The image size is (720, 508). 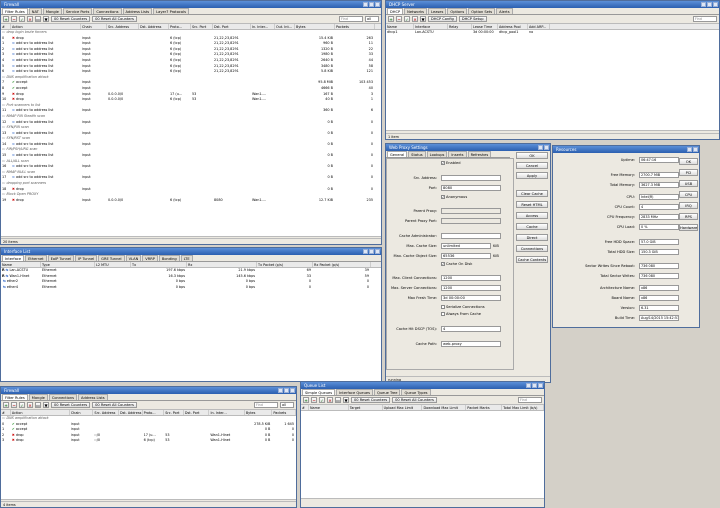 I want to click on column-header: Relay, so click(x=460, y=26).